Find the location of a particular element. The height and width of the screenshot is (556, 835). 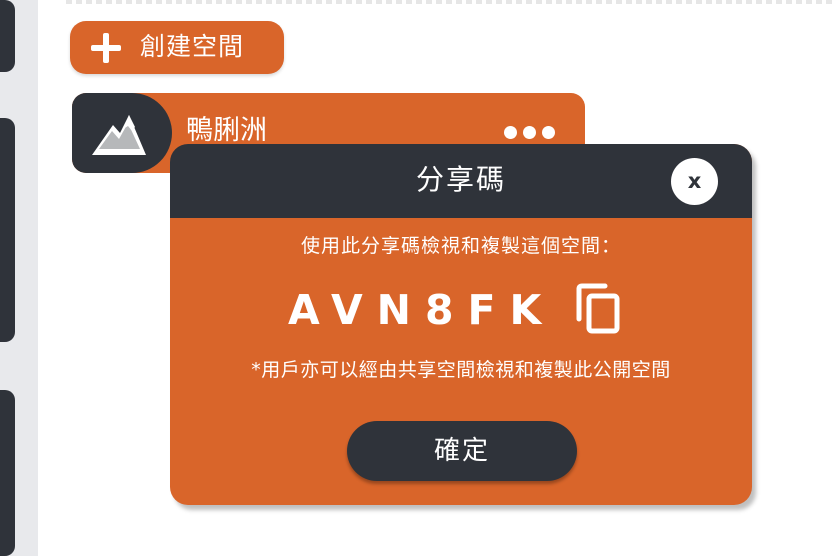

dialog-title: 分享碼 is located at coordinates (460, 179).